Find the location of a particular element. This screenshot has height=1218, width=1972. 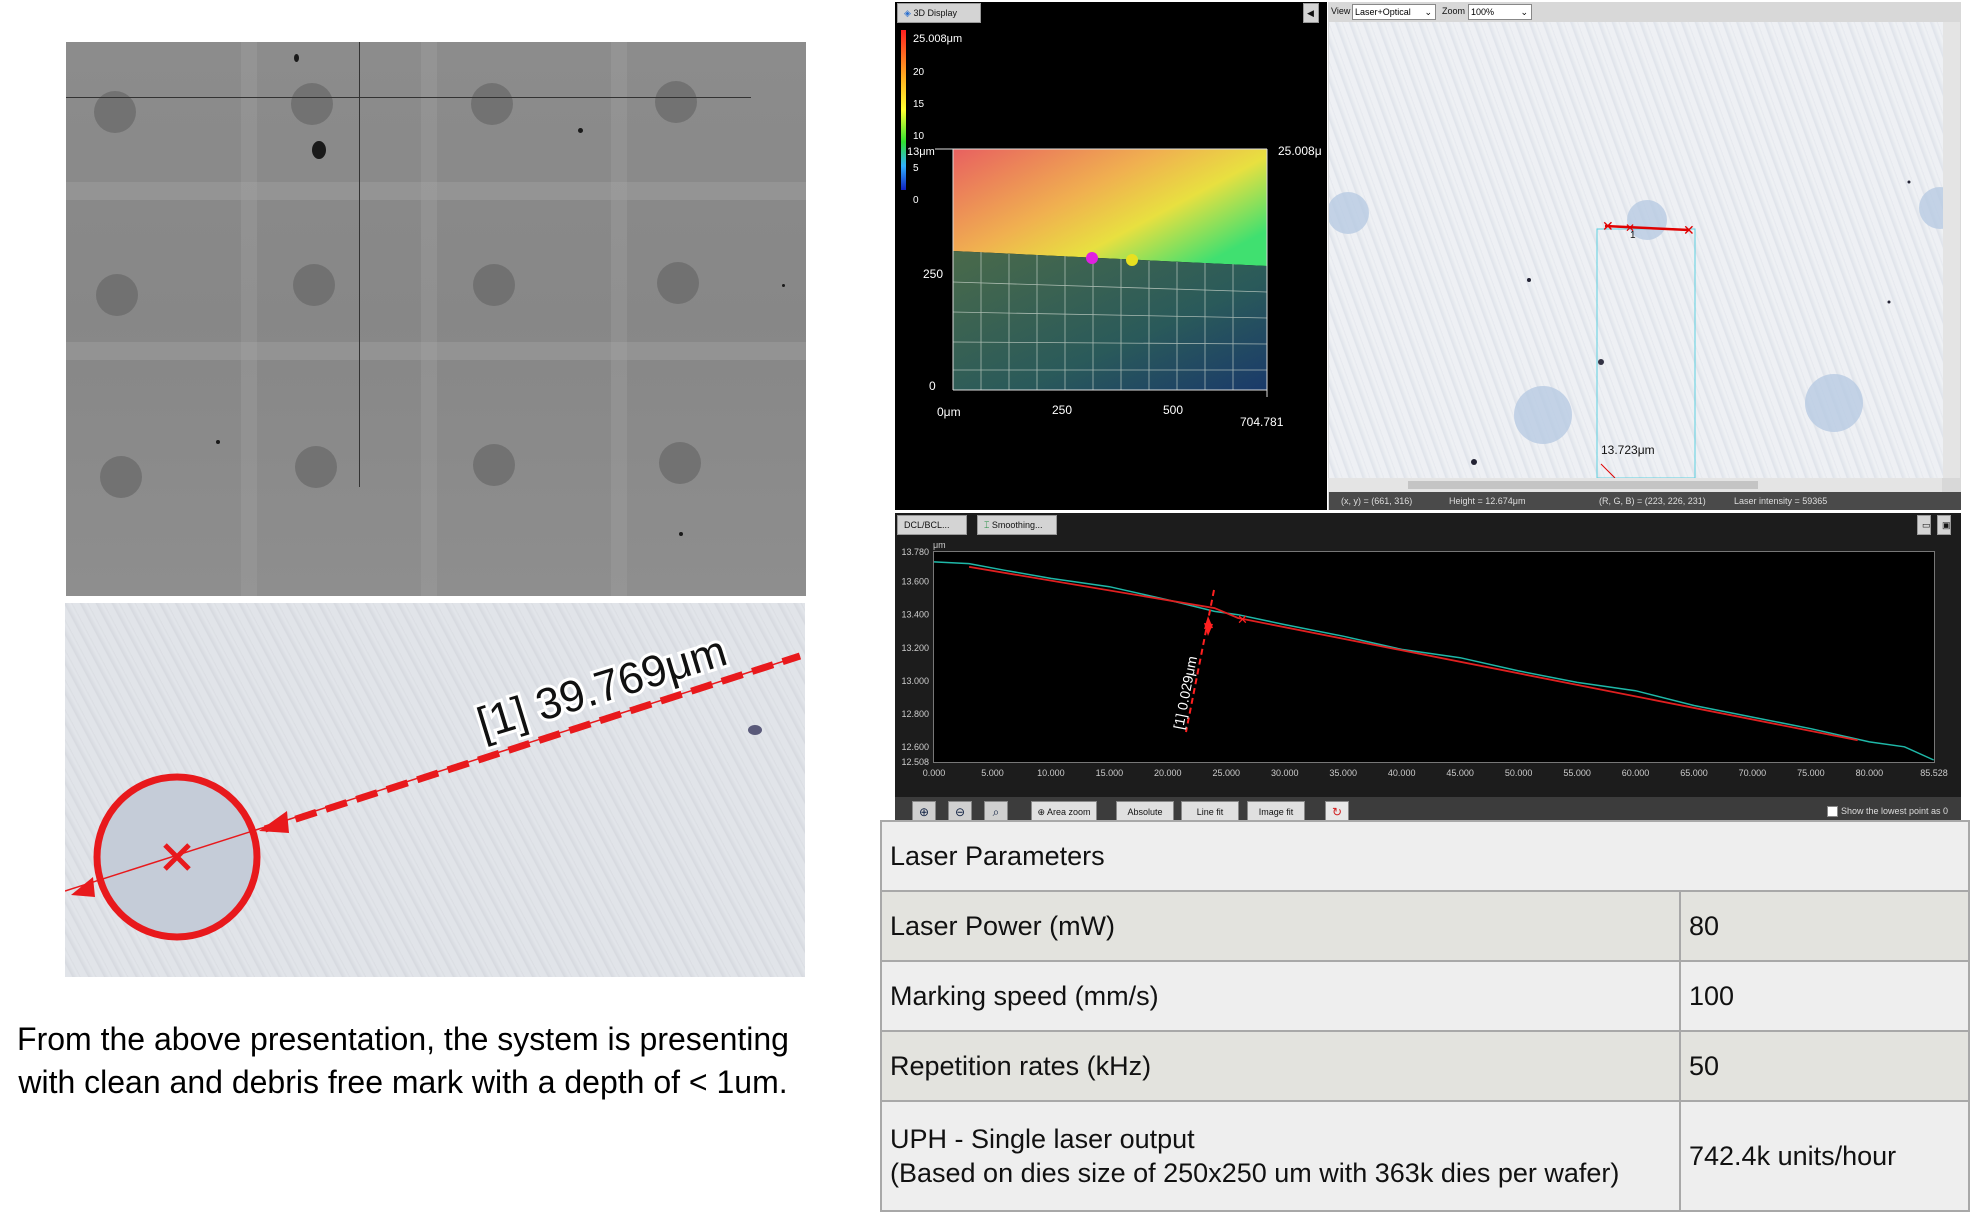

x-tick-label: 50.000 is located at coordinates (1519, 773).